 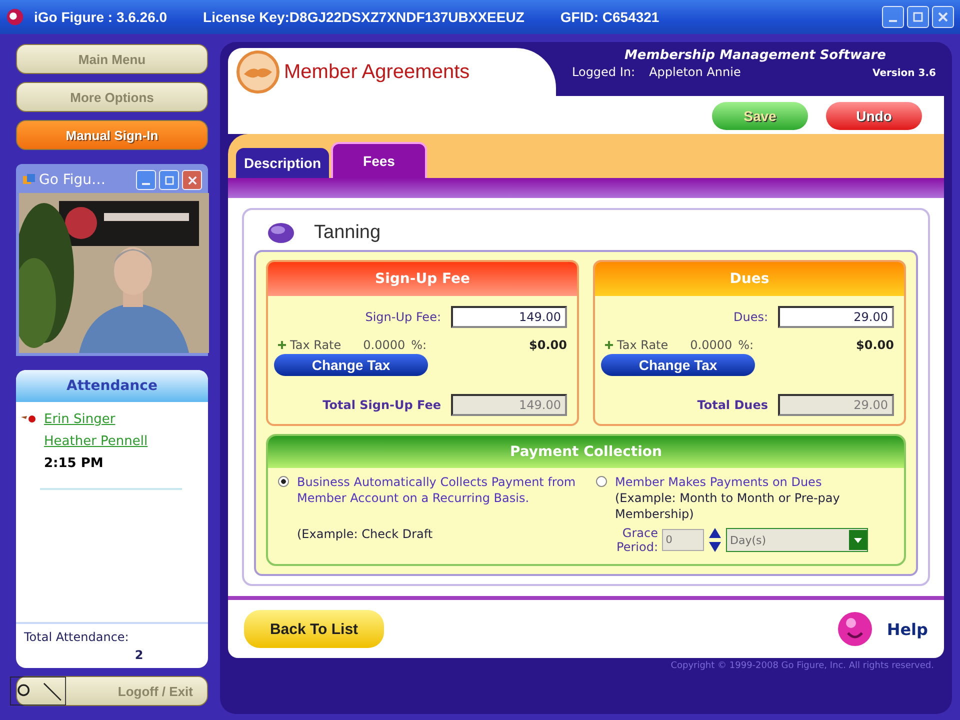 I want to click on total-attendance-label: Total Attendance:, so click(x=76, y=638).